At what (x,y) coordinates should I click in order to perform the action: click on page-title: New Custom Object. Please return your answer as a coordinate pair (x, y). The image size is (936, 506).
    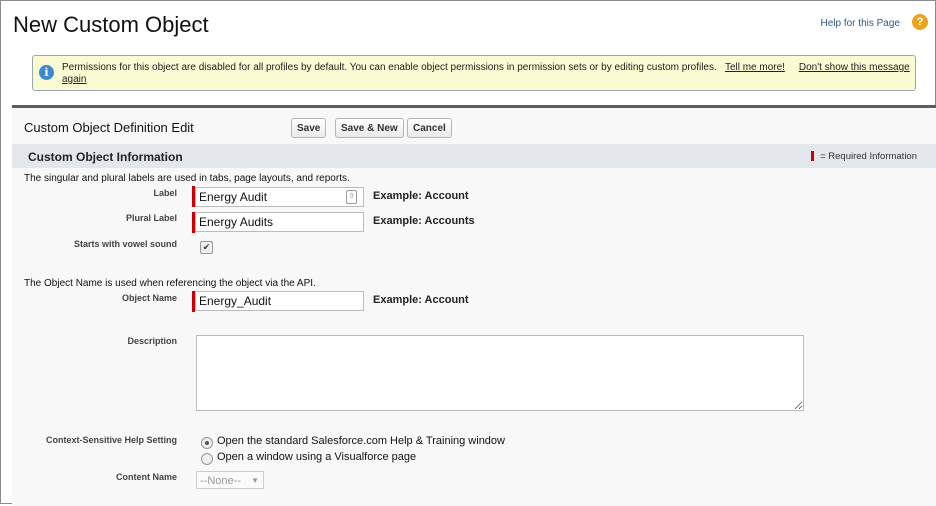
    Looking at the image, I should click on (111, 24).